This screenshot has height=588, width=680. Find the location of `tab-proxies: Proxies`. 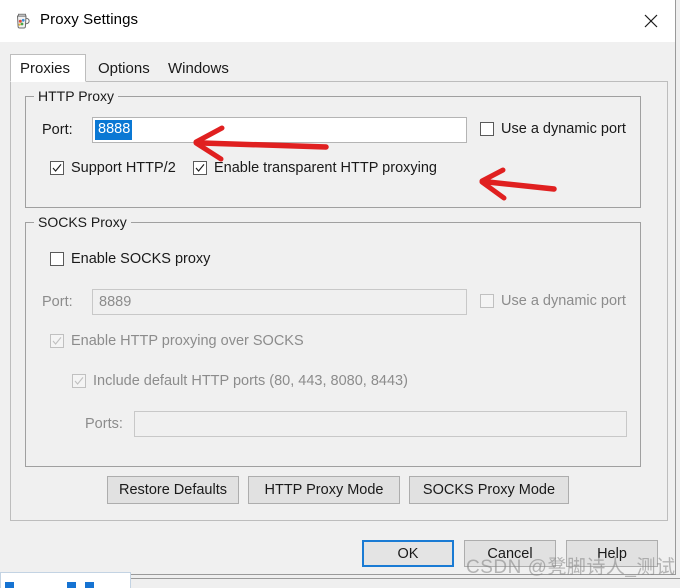

tab-proxies: Proxies is located at coordinates (48, 68).